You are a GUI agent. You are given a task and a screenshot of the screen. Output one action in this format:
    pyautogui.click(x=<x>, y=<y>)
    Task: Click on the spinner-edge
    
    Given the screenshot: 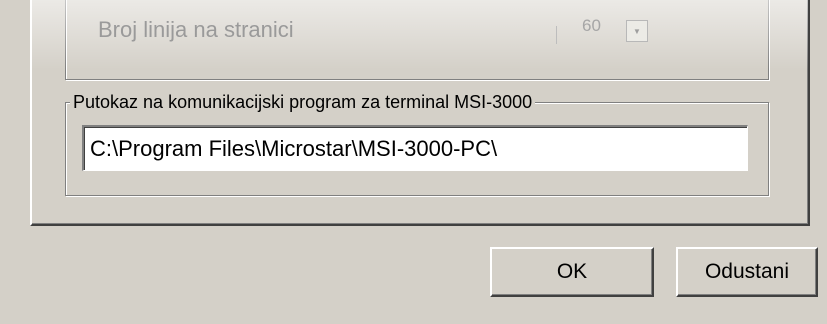 What is the action you would take?
    pyautogui.click(x=556, y=35)
    